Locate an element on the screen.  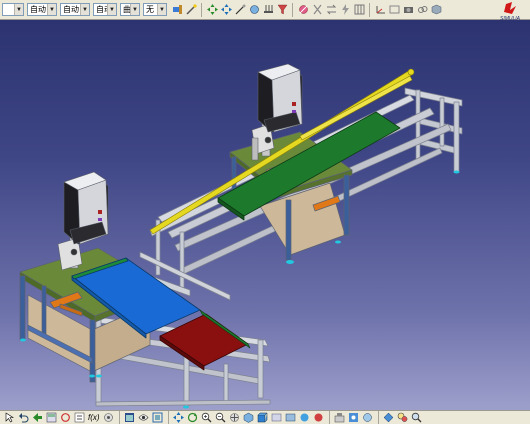
sync-icon is located at coordinates (65, 418).